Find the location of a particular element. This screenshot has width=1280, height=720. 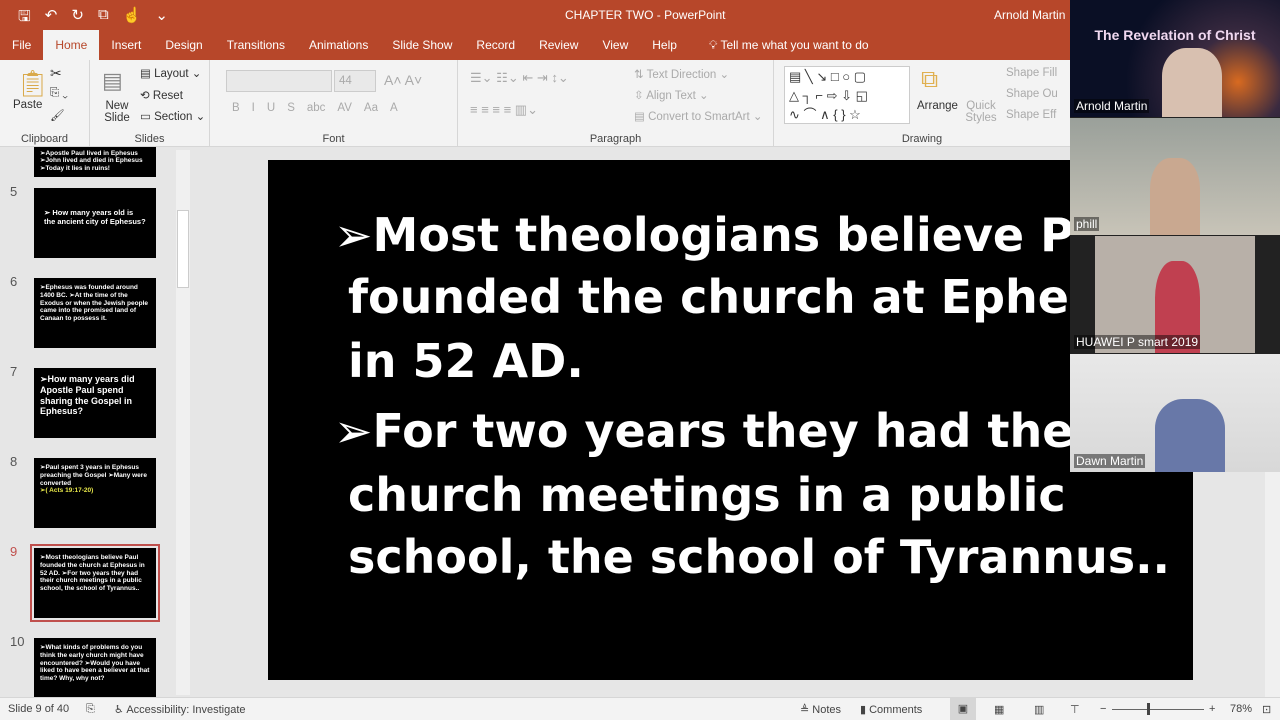

shape-fill-button: Shape Fill is located at coordinates (1031, 73).